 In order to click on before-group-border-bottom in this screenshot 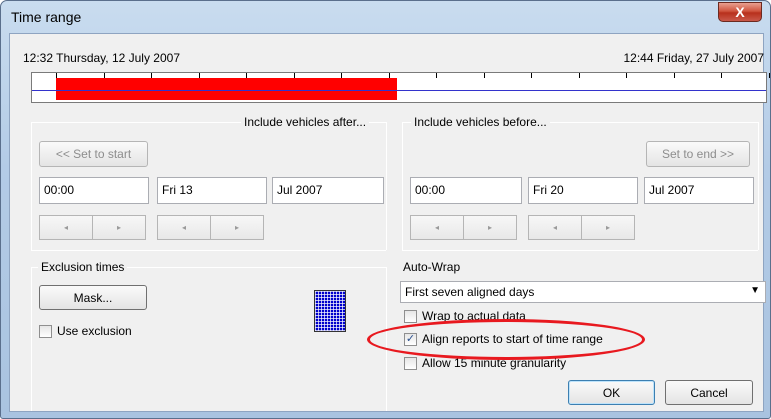, I will do `click(580, 250)`.